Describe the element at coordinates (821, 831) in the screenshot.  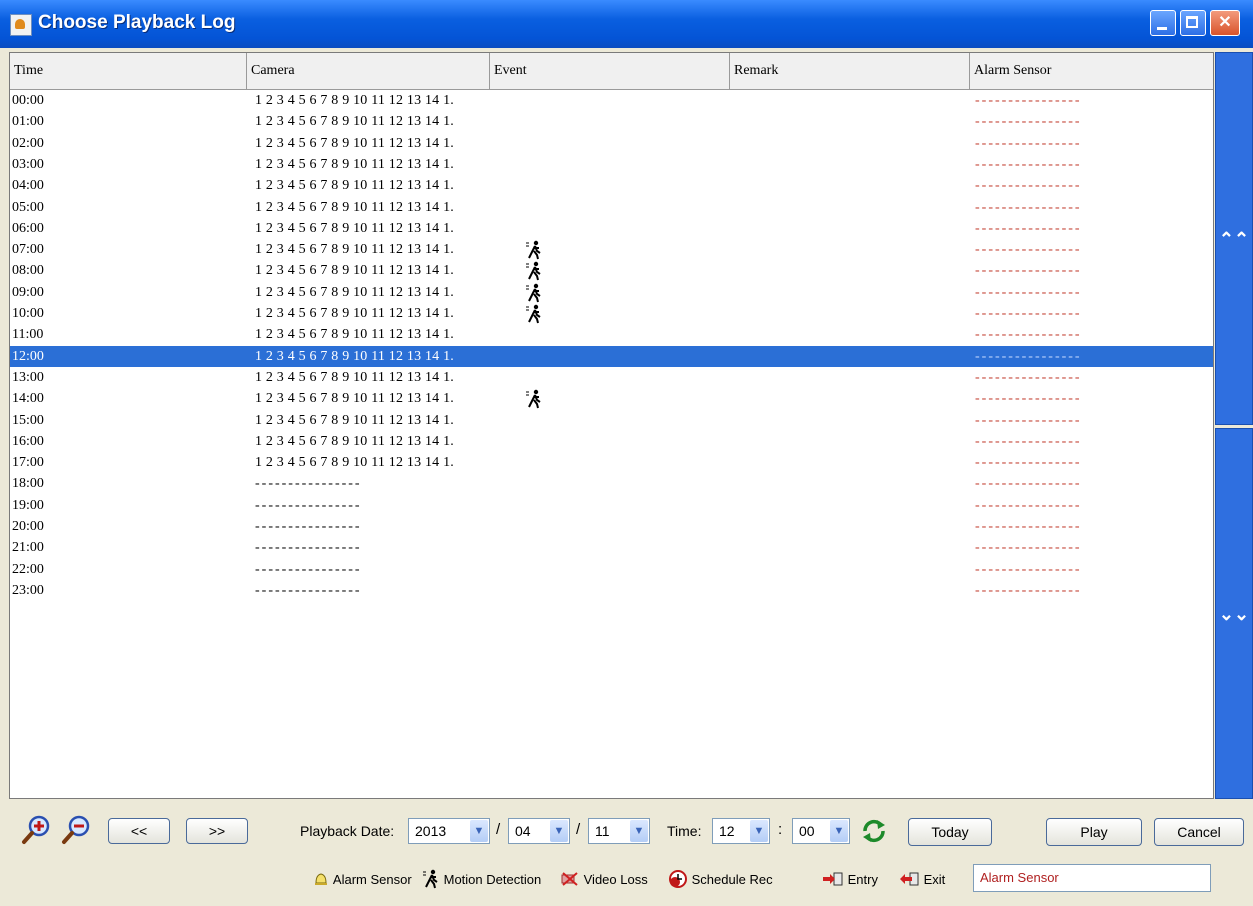
I see `minute-select: 00 ▼` at that location.